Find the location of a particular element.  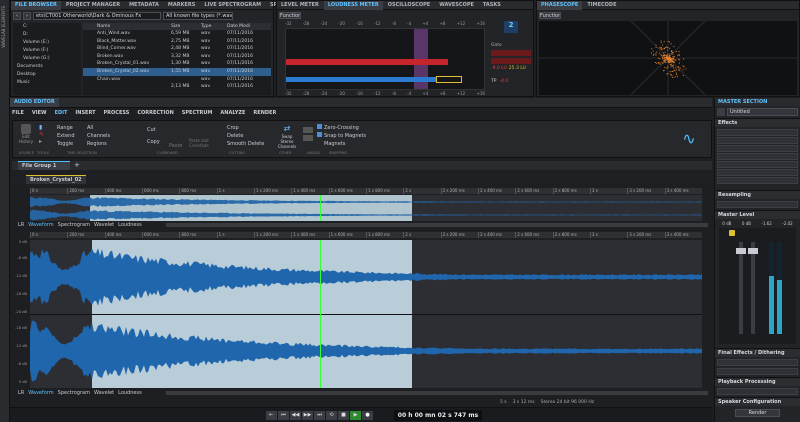

main-tab-waveform: Waveform is located at coordinates (40, 393).